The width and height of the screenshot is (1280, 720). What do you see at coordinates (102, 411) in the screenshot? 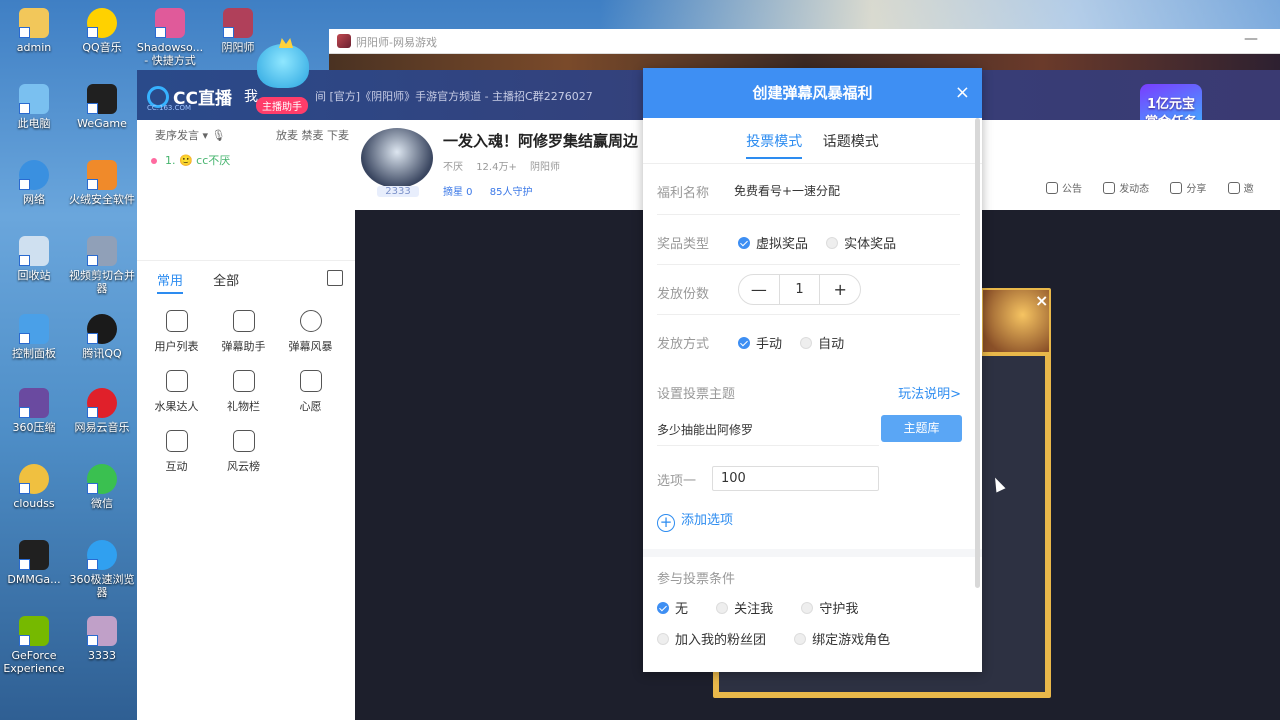
I see `desktop-icon-netease-music: 网易云音乐` at bounding box center [102, 411].